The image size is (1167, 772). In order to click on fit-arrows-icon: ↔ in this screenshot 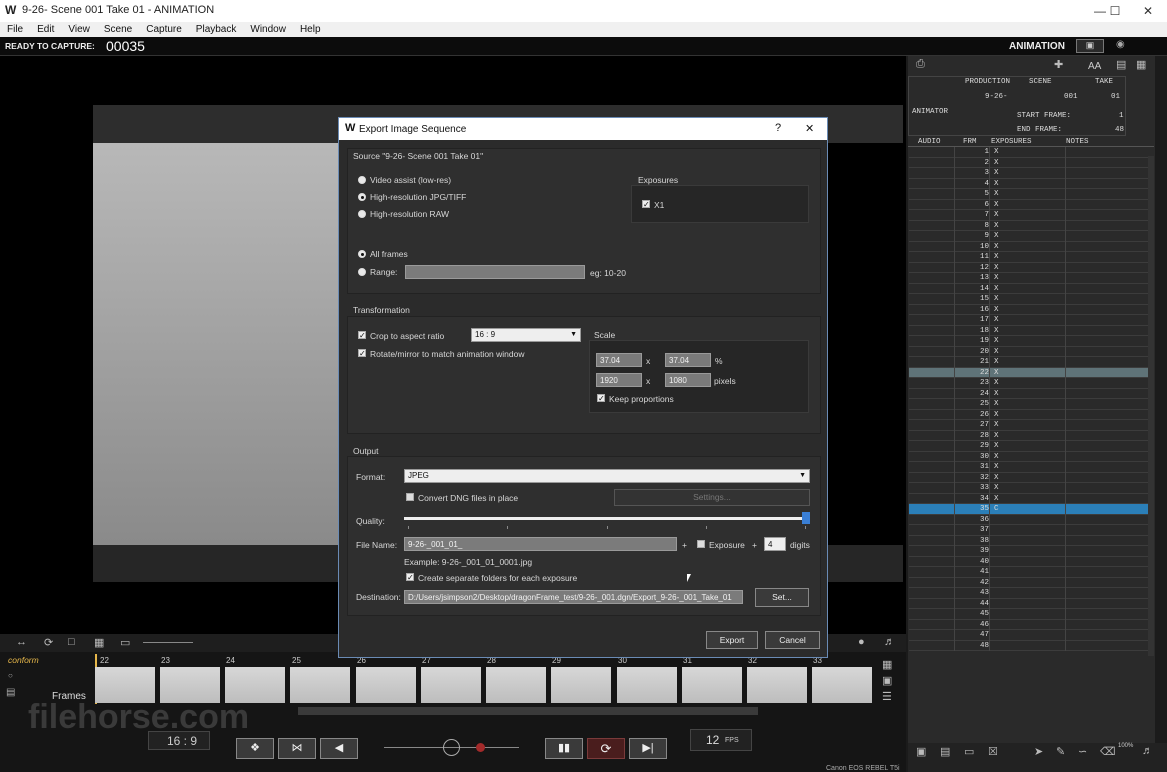, I will do `click(21, 642)`.